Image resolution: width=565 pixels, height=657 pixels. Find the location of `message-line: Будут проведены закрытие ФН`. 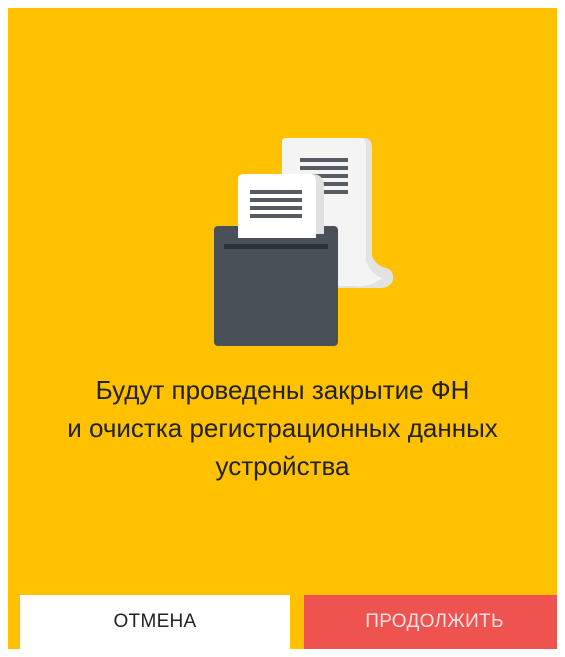

message-line: Будут проведены закрытие ФН is located at coordinates (282, 390).